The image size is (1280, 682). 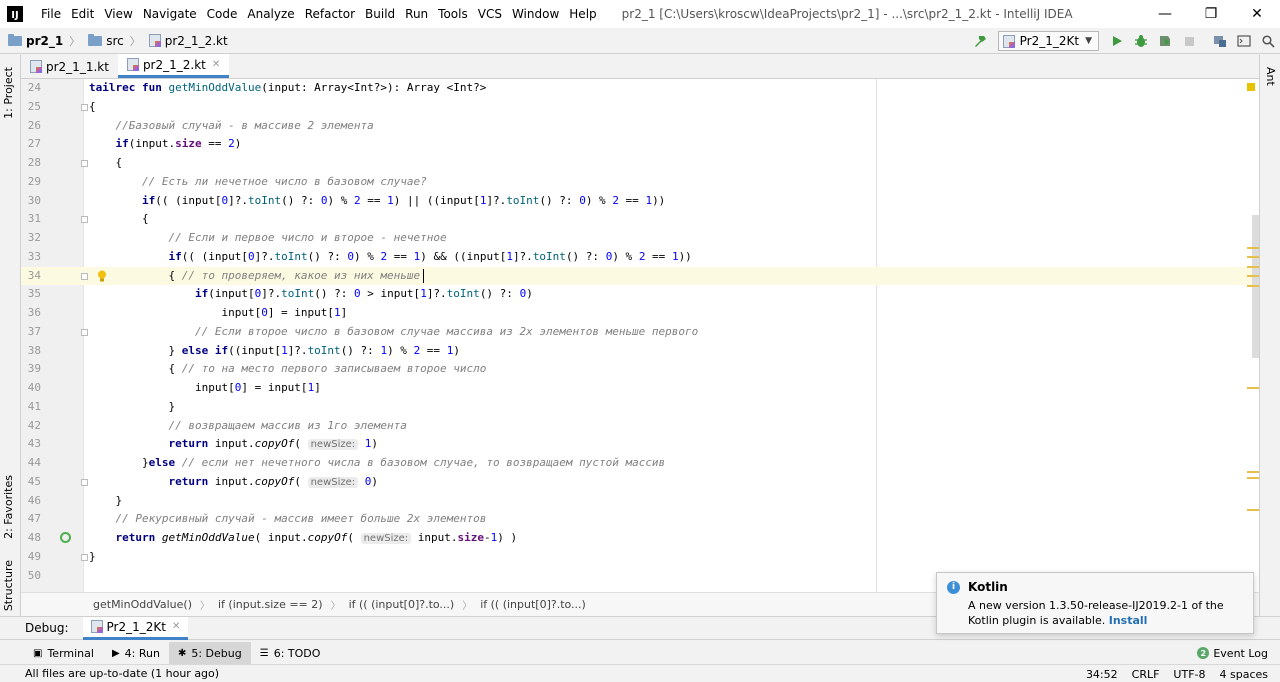 I want to click on tool-window-5-debug: ✱ 5: Debug, so click(x=209, y=653).